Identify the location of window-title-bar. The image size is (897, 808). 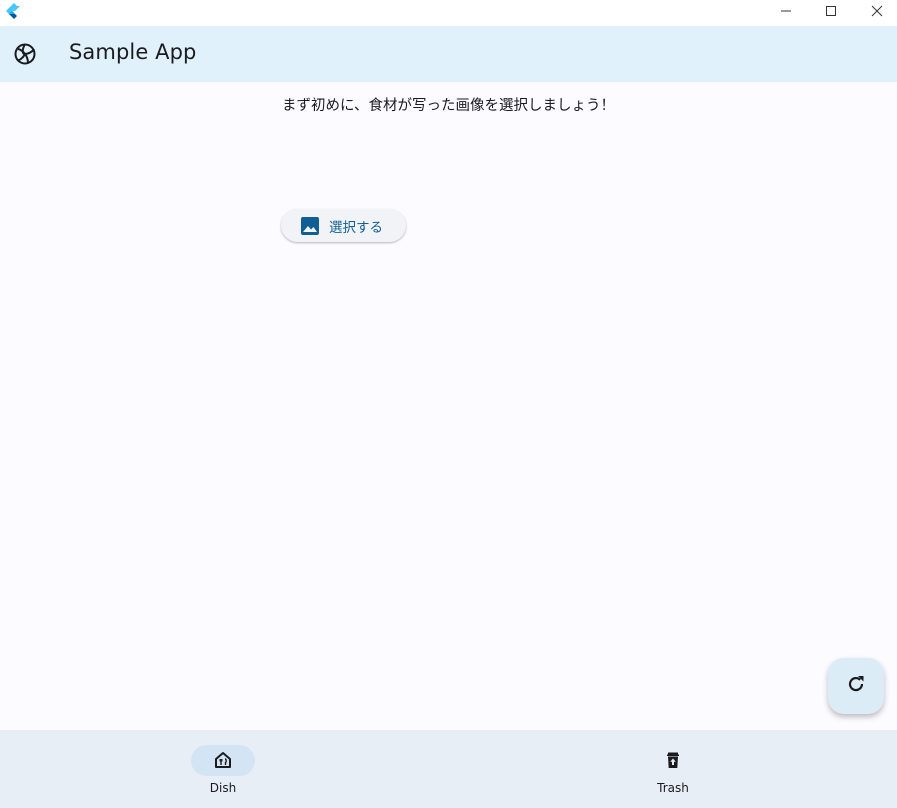
(448, 13).